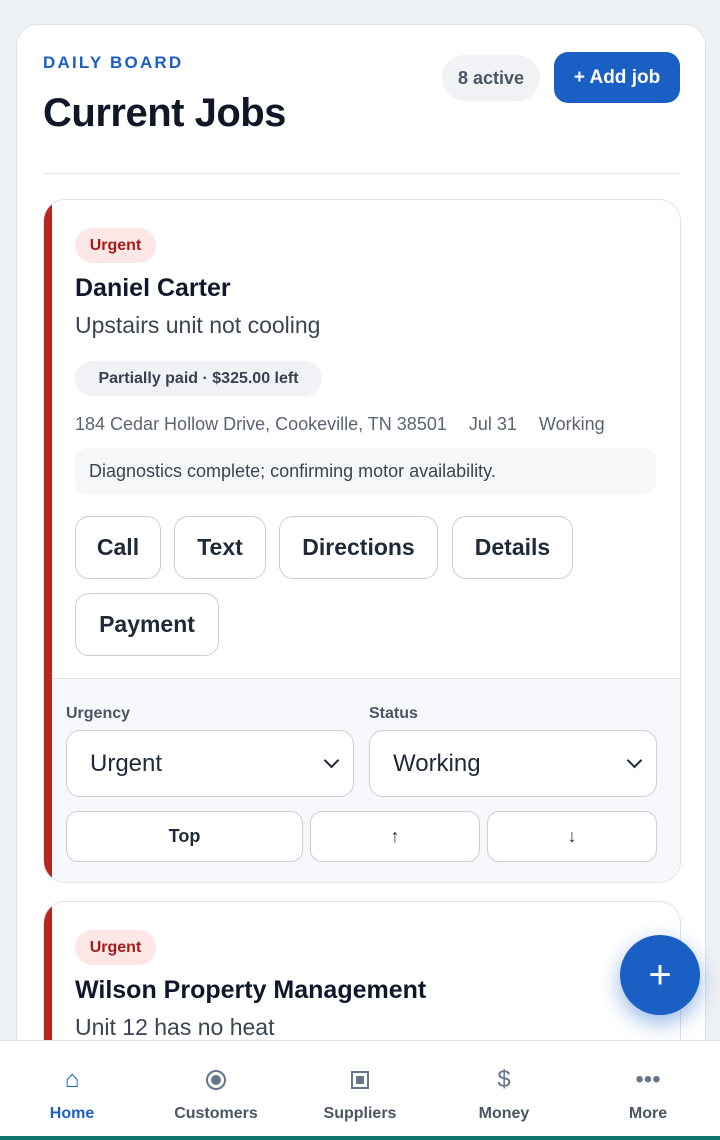 The image size is (720, 1140). Describe the element at coordinates (504, 1079) in the screenshot. I see `dollar-icon: $` at that location.